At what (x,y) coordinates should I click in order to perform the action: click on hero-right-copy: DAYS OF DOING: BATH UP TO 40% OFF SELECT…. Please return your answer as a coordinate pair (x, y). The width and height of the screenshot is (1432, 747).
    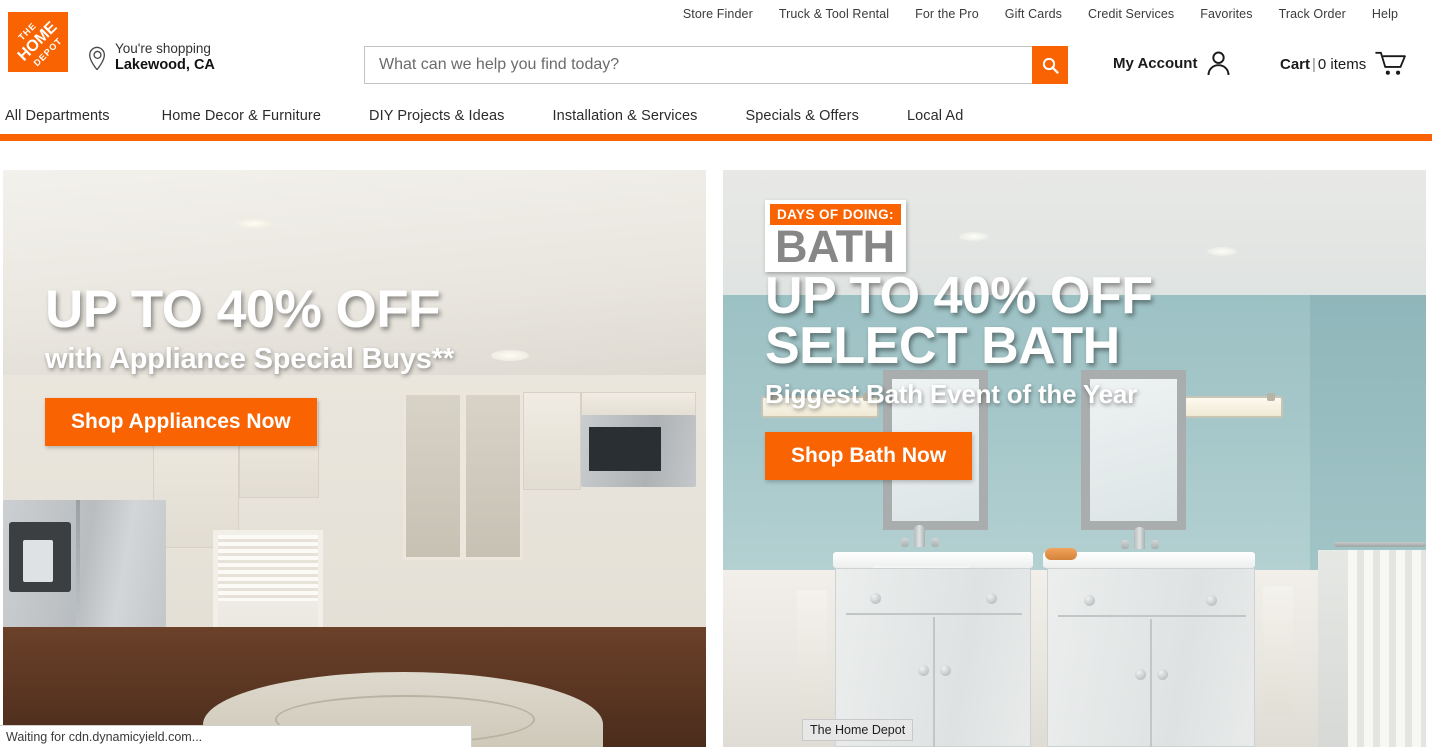
    Looking at the image, I should click on (959, 340).